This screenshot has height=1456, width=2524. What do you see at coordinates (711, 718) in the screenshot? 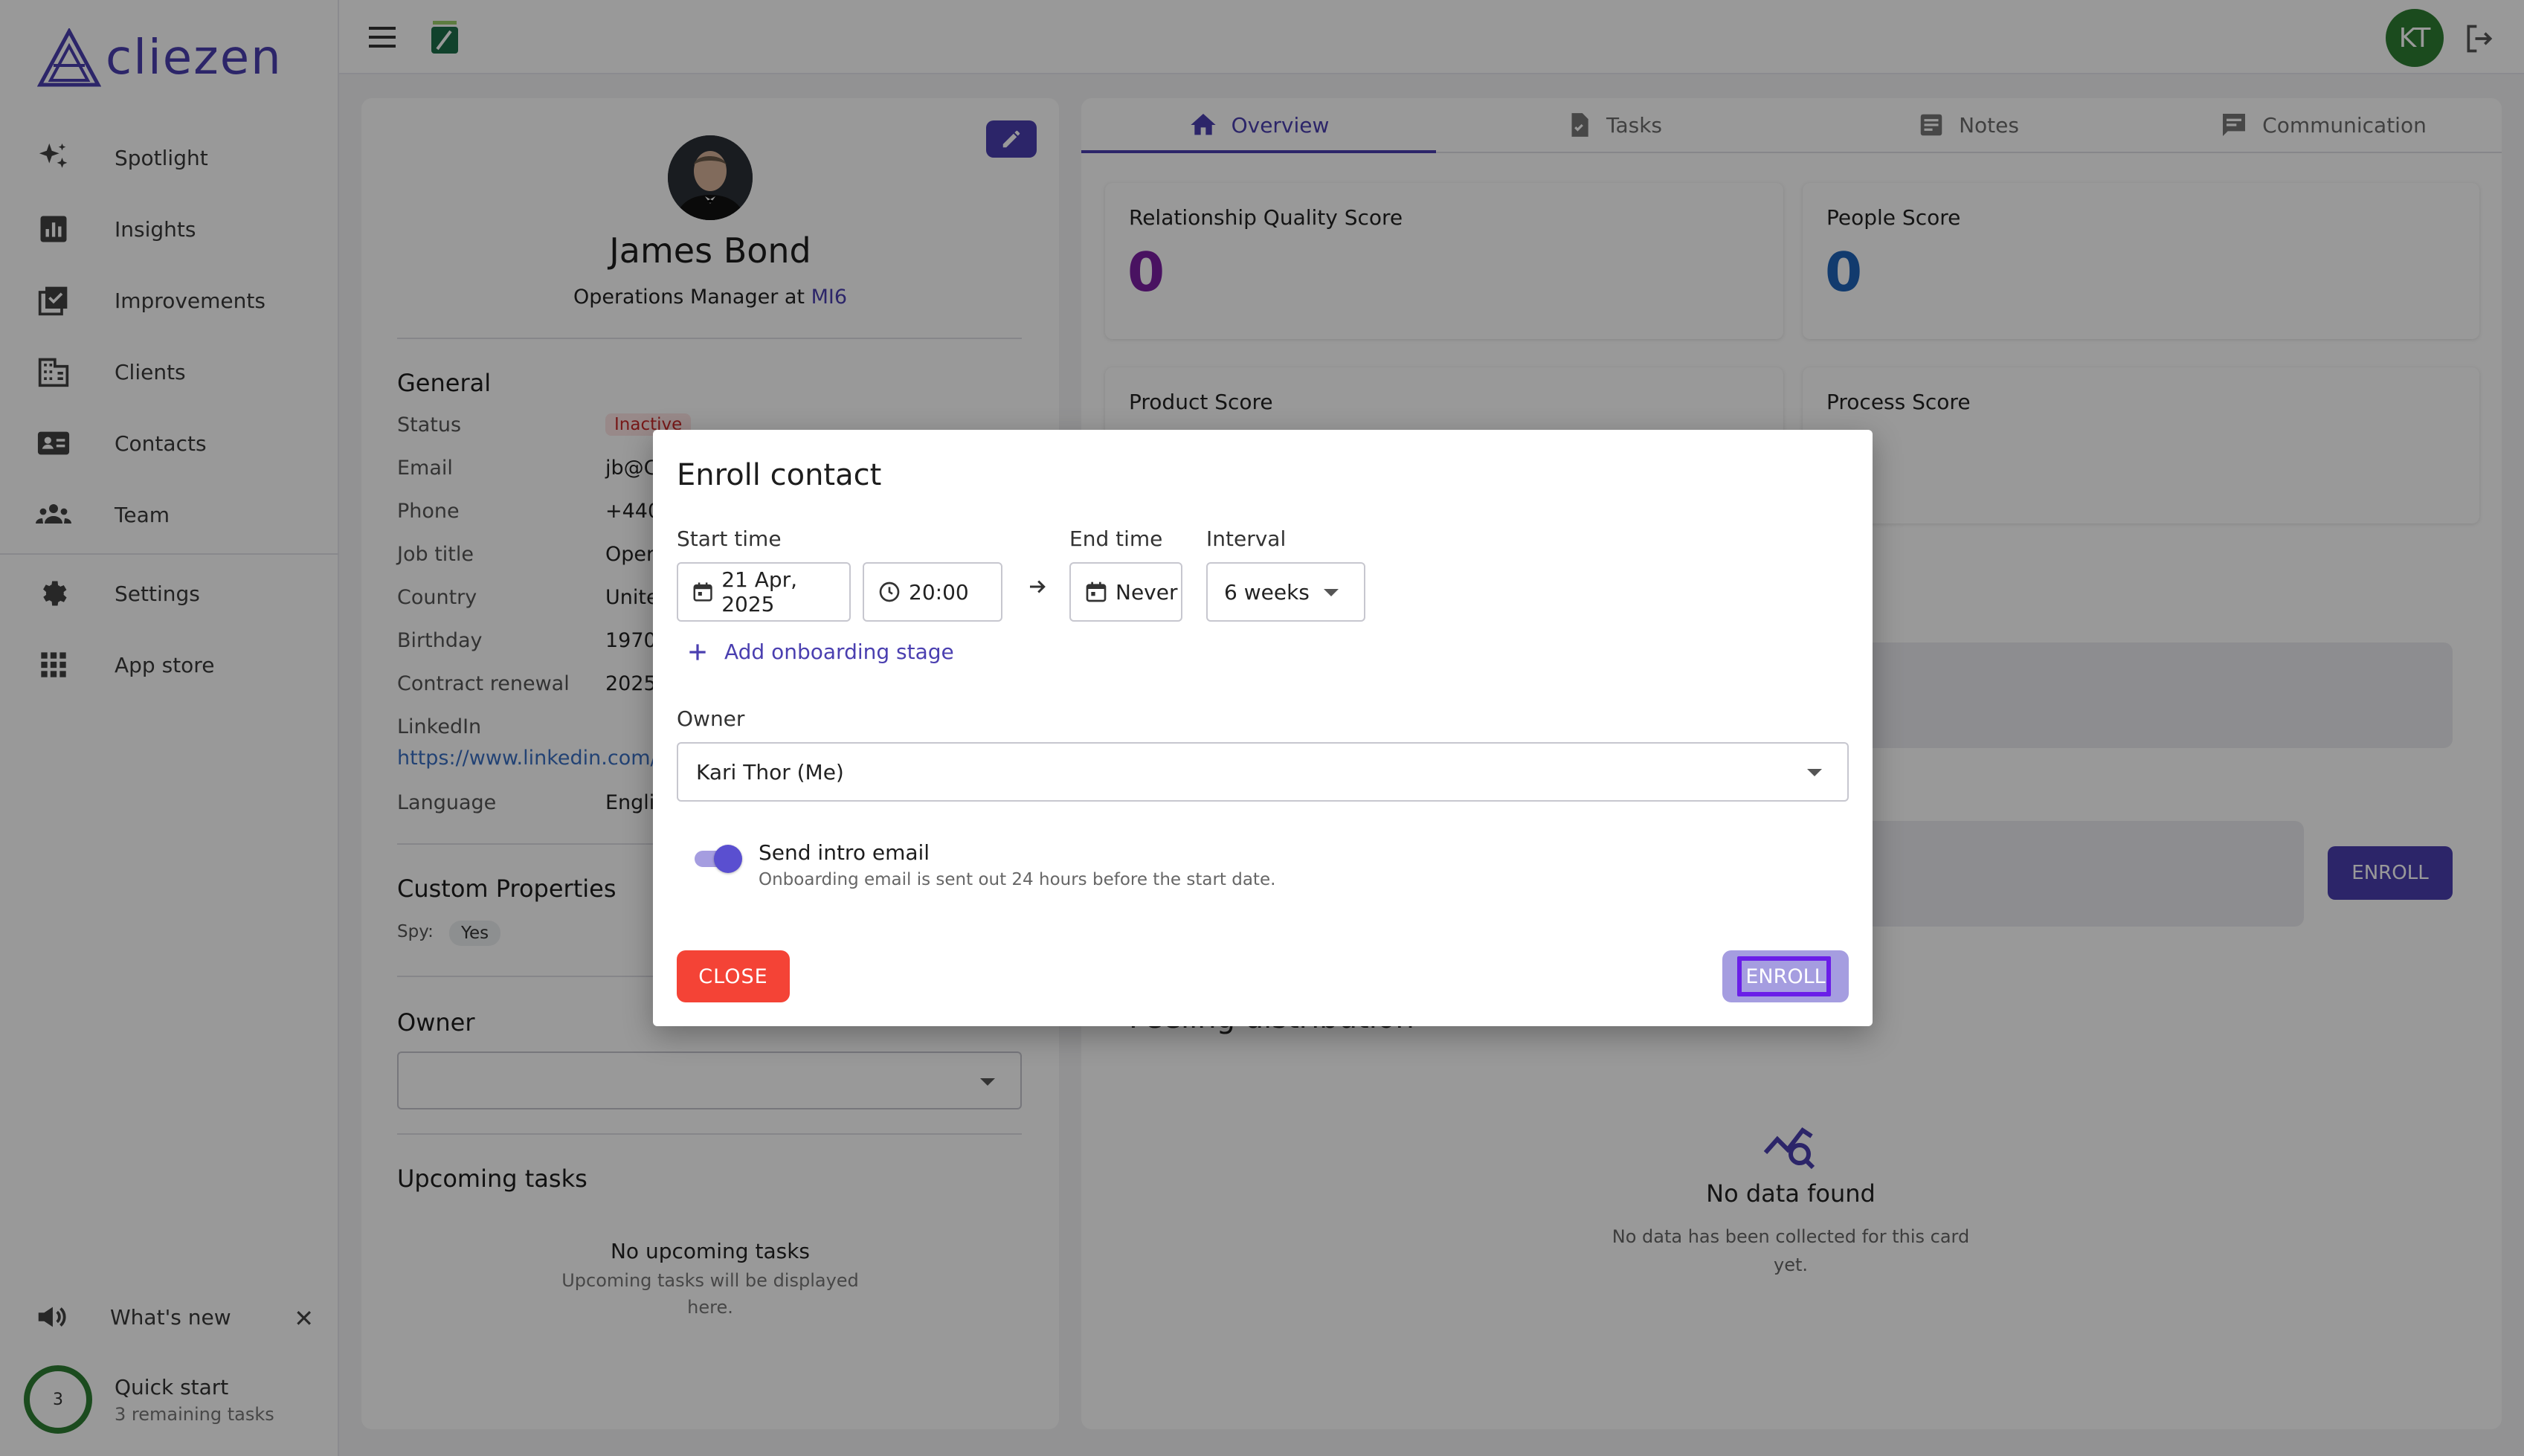
I see `owner-label: Owner` at bounding box center [711, 718].